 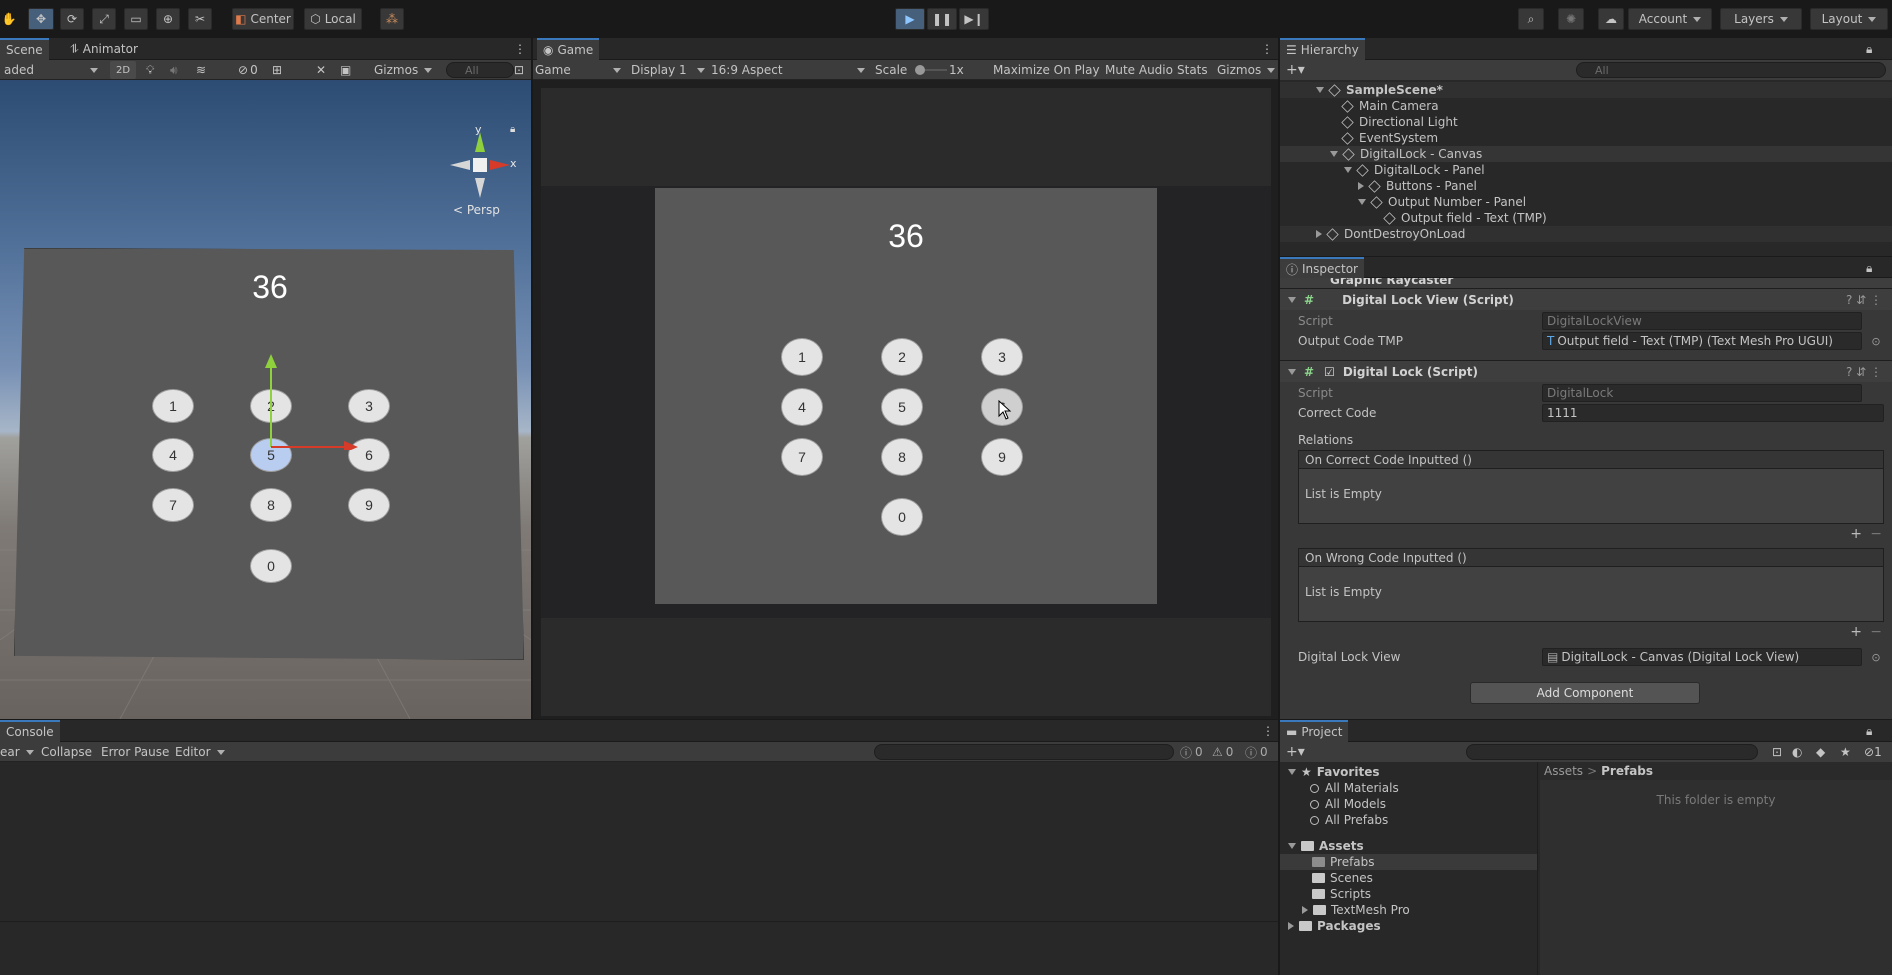 What do you see at coordinates (1246, 70) in the screenshot?
I see `game-gizmos-dropdown: Gizmos` at bounding box center [1246, 70].